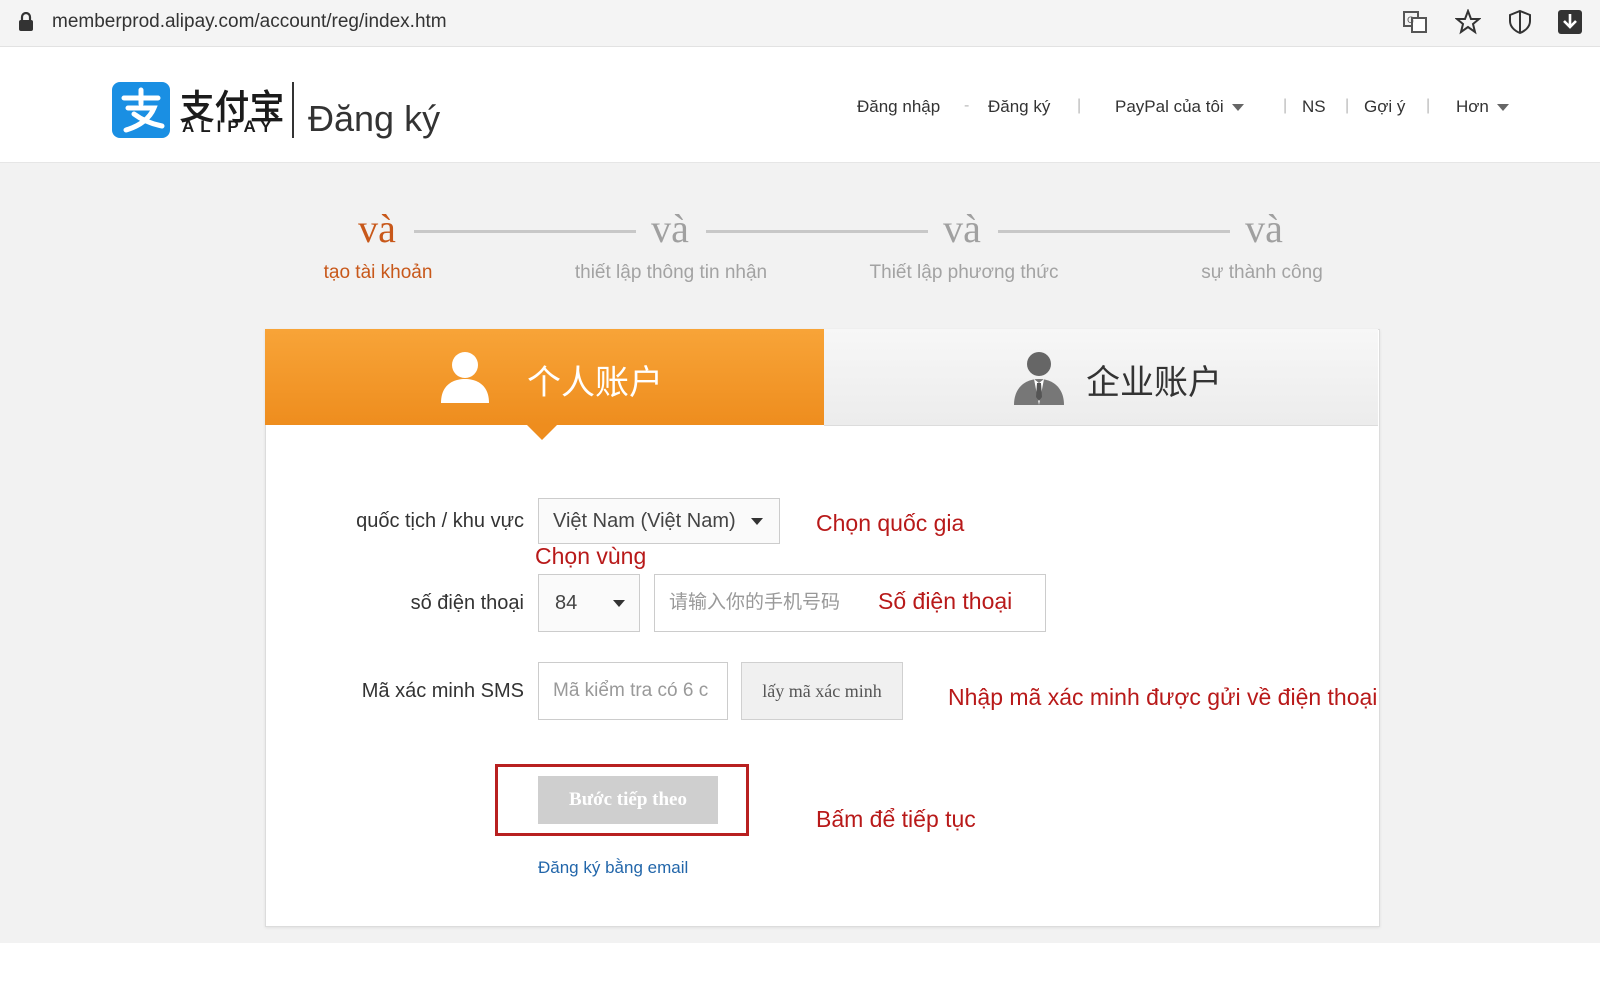 The image size is (1600, 1000). I want to click on register-by-email-link: Đăng ký bằng email, so click(613, 868).